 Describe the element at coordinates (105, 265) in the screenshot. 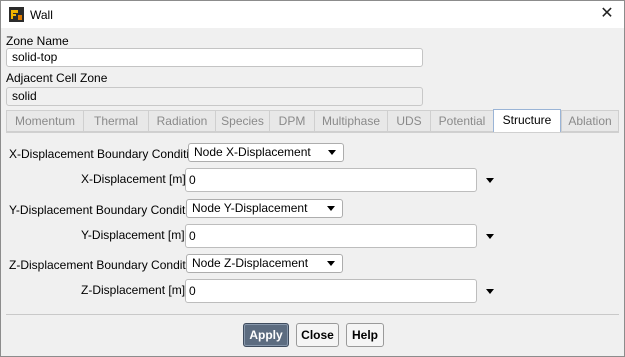

I see `z-displacement-bc-label: Z-Displacement Boundary Condition` at that location.